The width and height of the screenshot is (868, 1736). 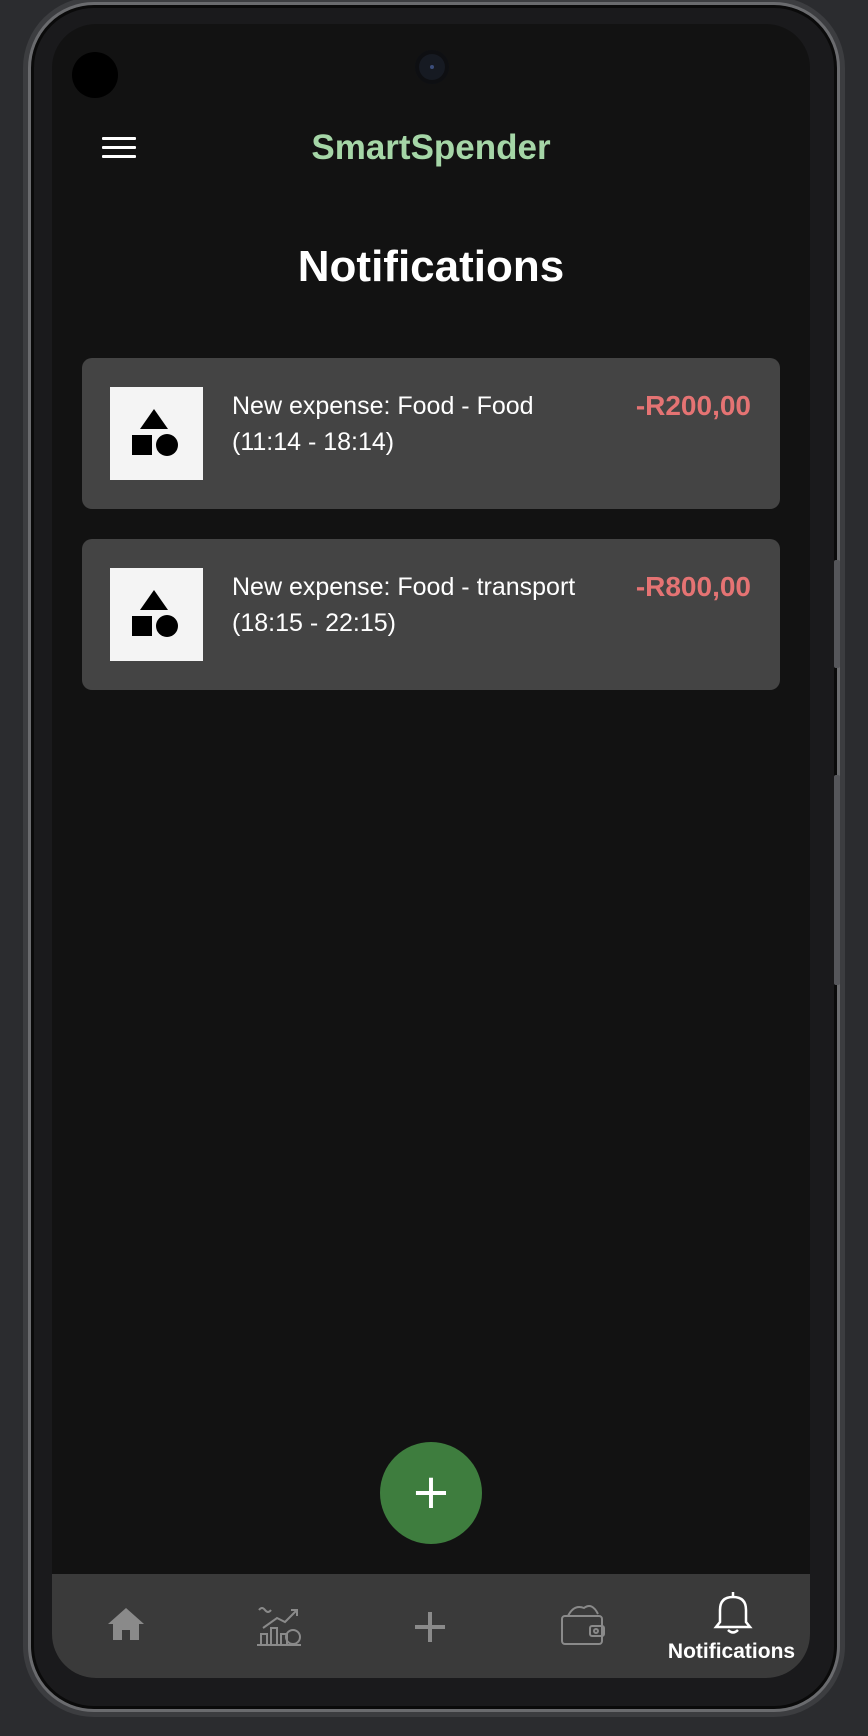 I want to click on nav-item-home, so click(x=127, y=1626).